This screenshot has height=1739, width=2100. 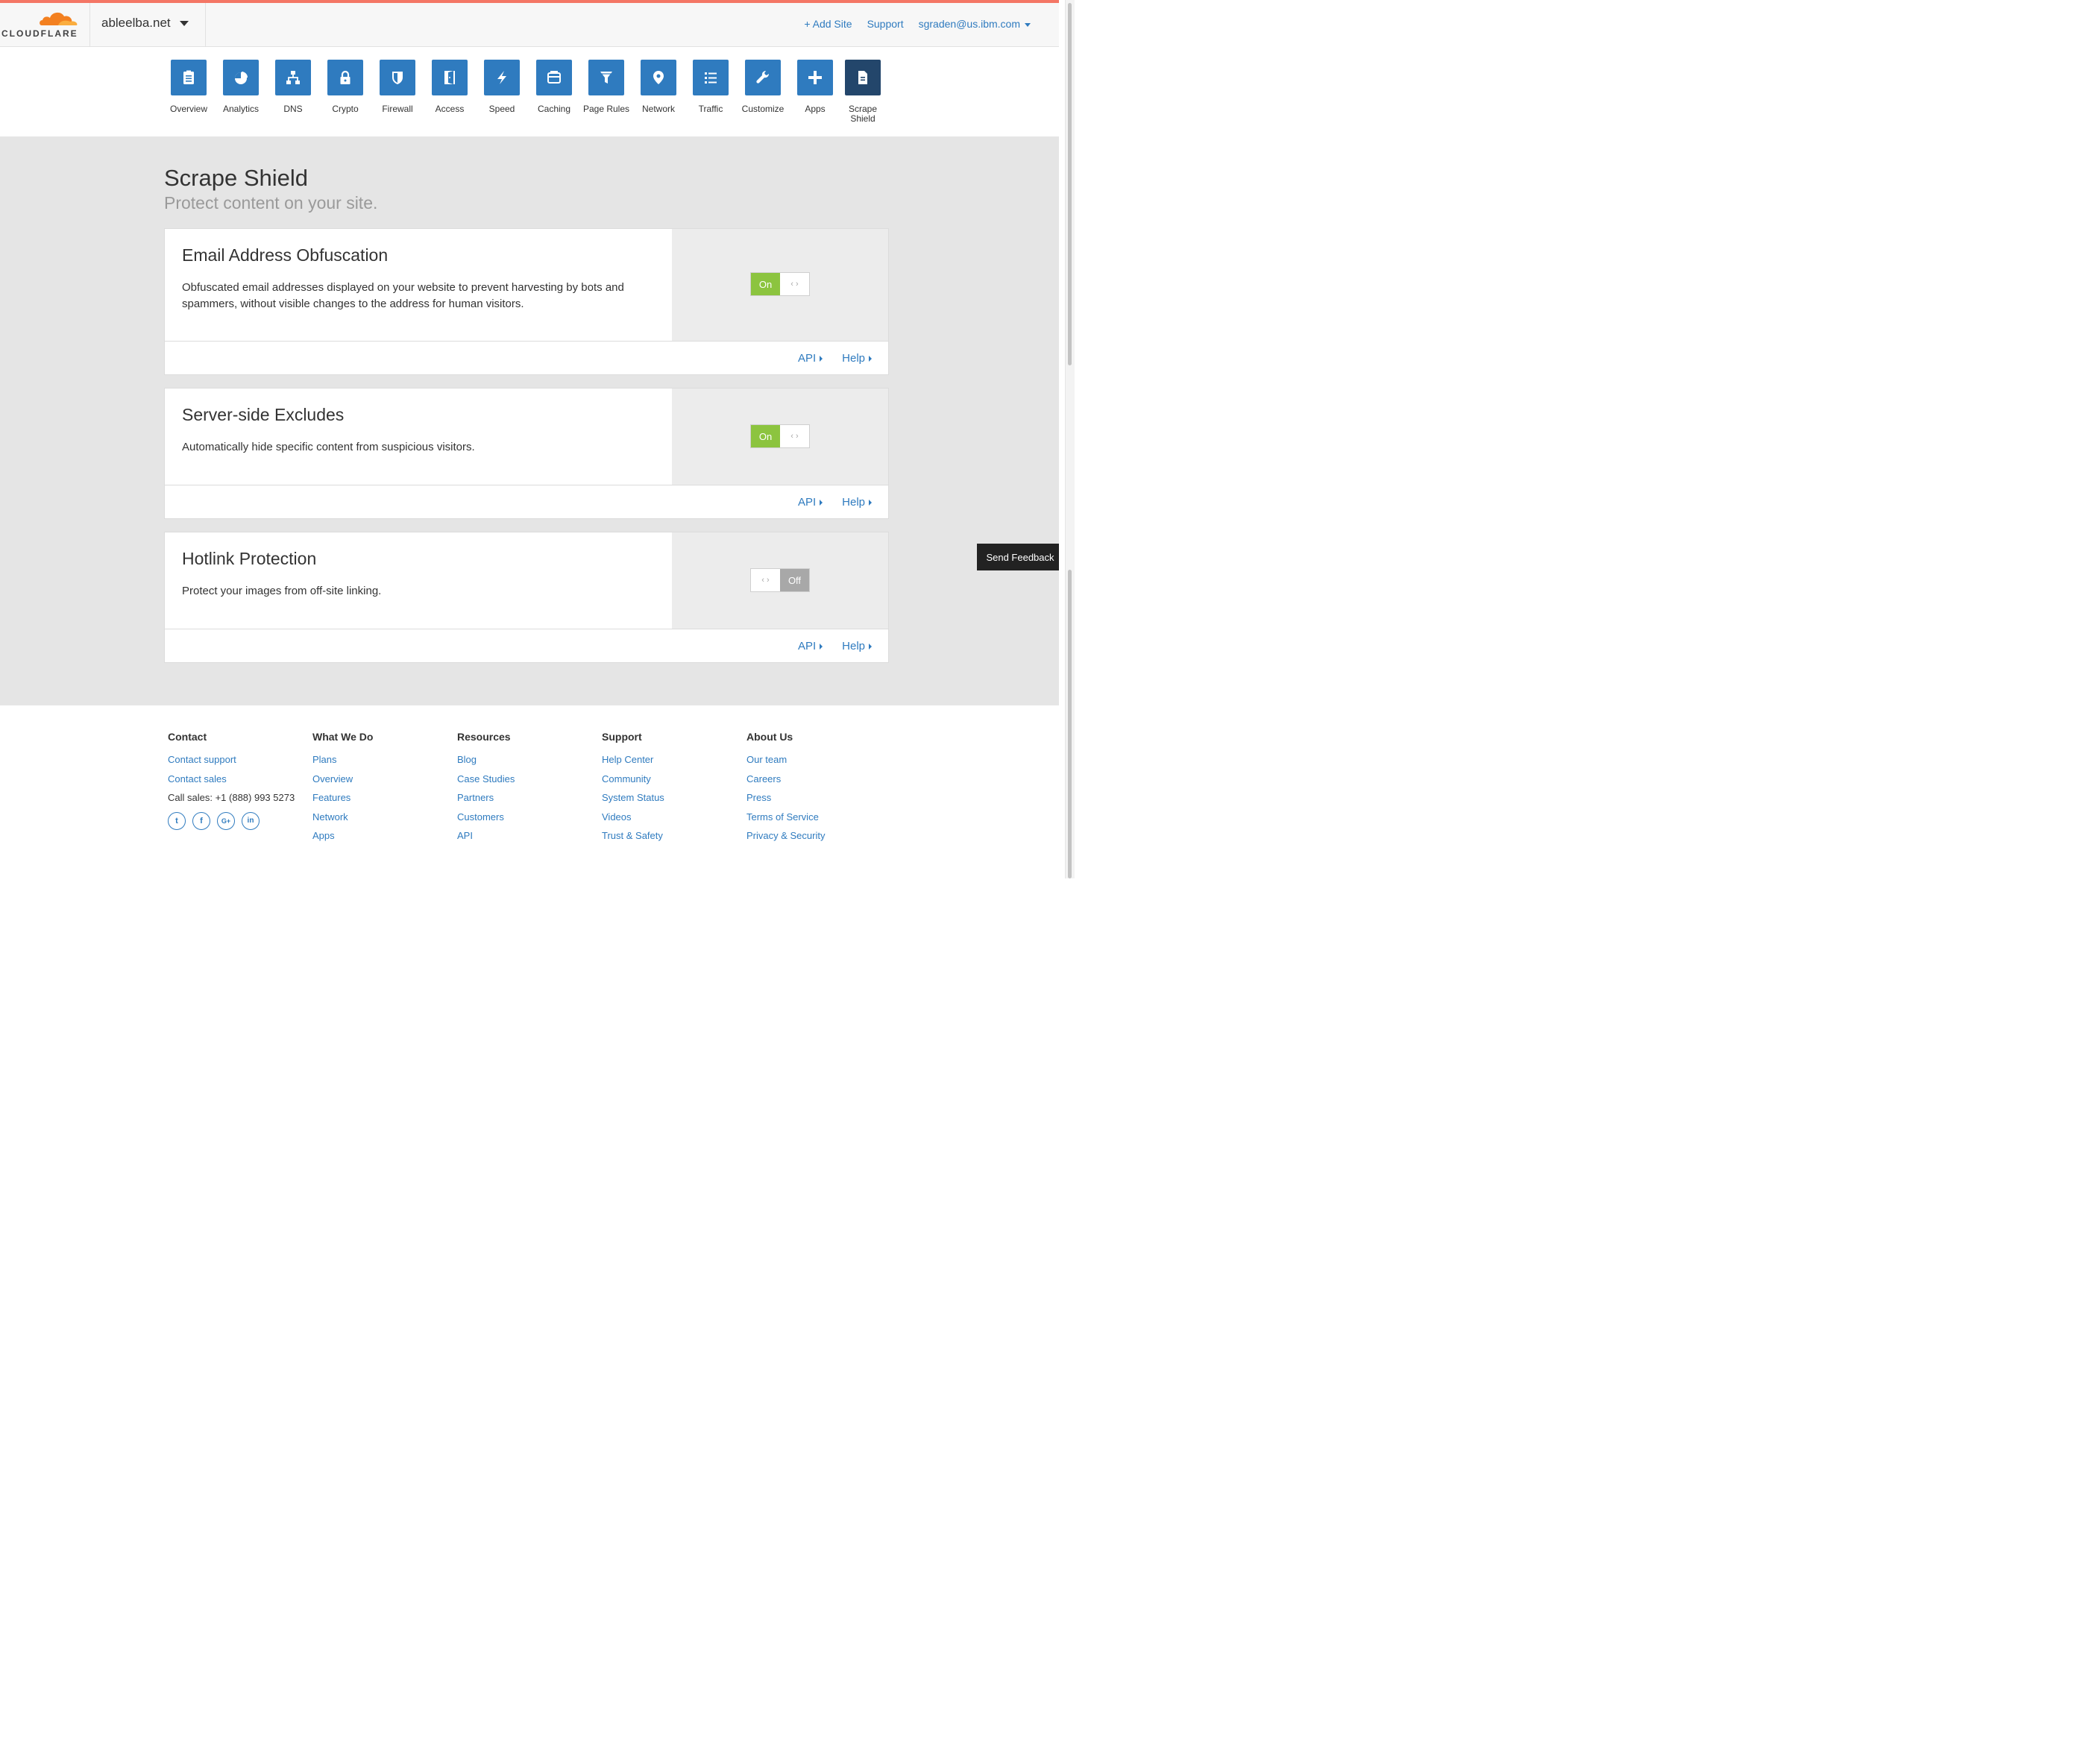 What do you see at coordinates (673, 817) in the screenshot?
I see `footer-link: Videos` at bounding box center [673, 817].